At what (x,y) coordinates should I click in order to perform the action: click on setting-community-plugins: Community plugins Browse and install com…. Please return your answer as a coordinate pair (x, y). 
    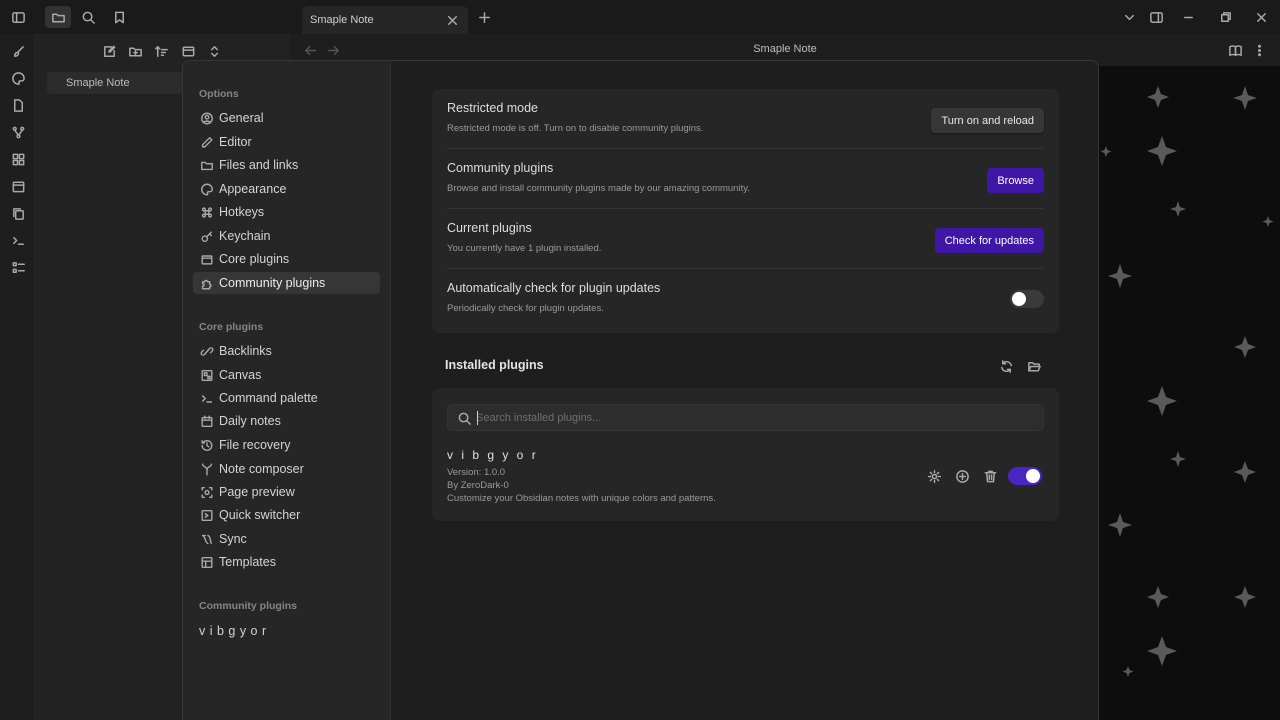
    Looking at the image, I should click on (745, 179).